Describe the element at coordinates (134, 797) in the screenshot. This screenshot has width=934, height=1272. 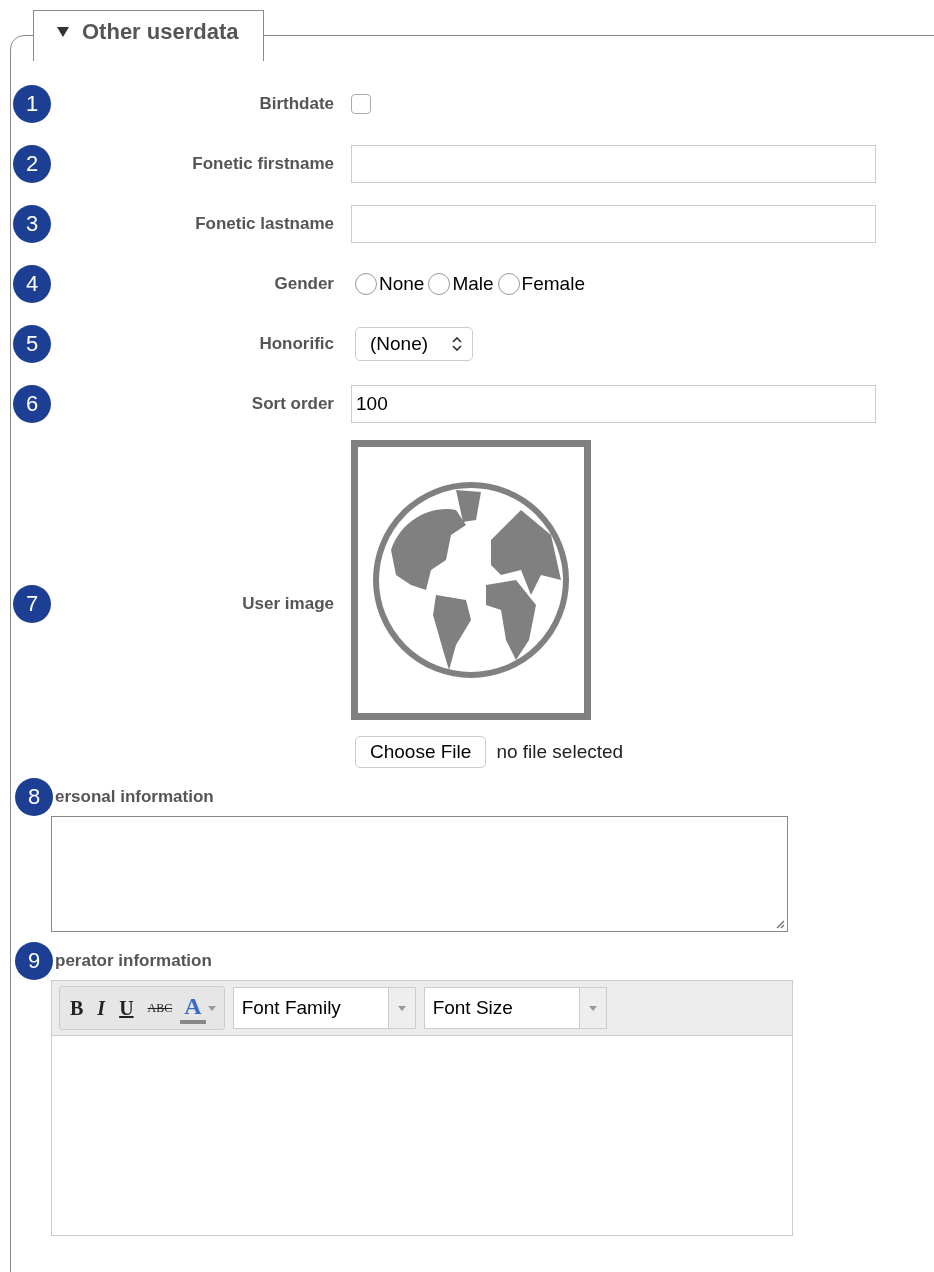
I see `field-label: ersonal information` at that location.